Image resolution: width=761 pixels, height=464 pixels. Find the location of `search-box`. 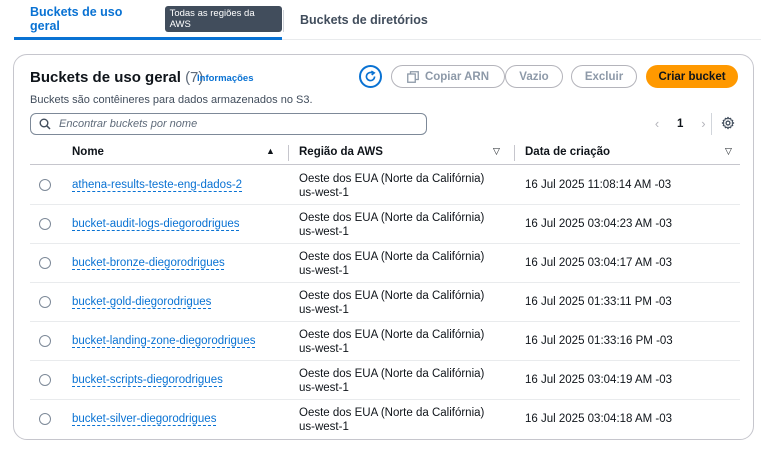

search-box is located at coordinates (228, 124).